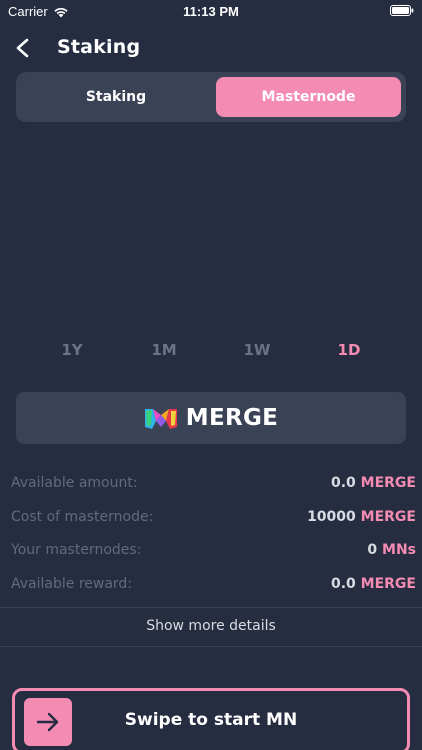 This screenshot has width=422, height=750. What do you see at coordinates (308, 97) in the screenshot?
I see `tab-masternode: Masternode` at bounding box center [308, 97].